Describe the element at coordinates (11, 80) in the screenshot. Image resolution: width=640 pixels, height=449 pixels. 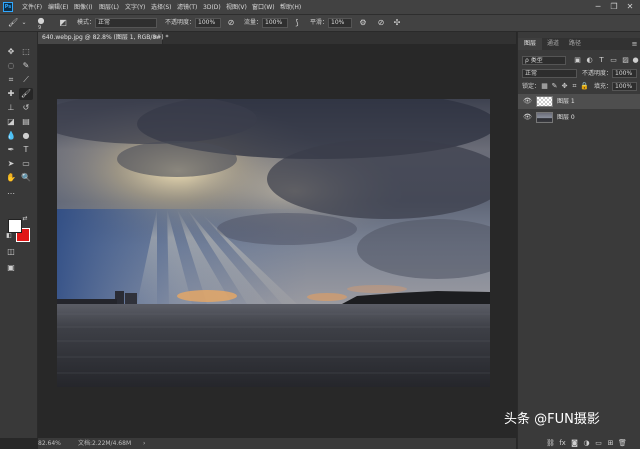
I see `crop-tool-icon: ⌗` at that location.